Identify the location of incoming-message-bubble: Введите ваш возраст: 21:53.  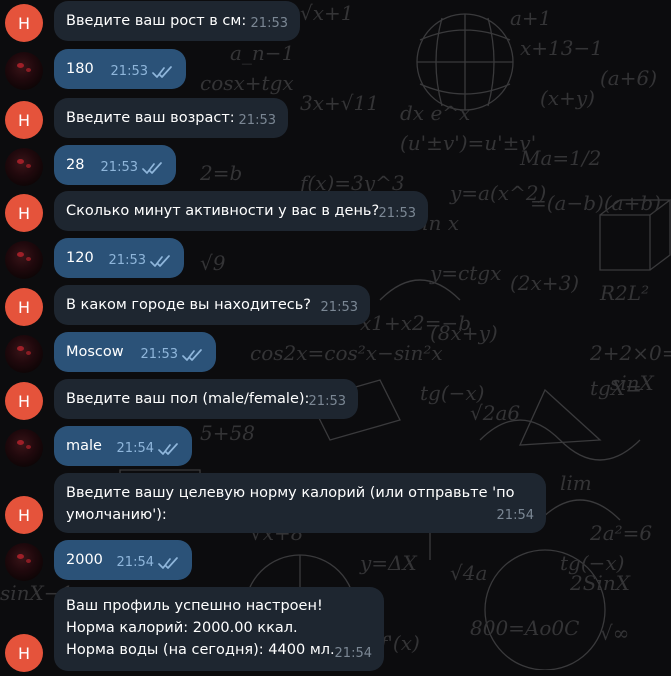
(171, 118).